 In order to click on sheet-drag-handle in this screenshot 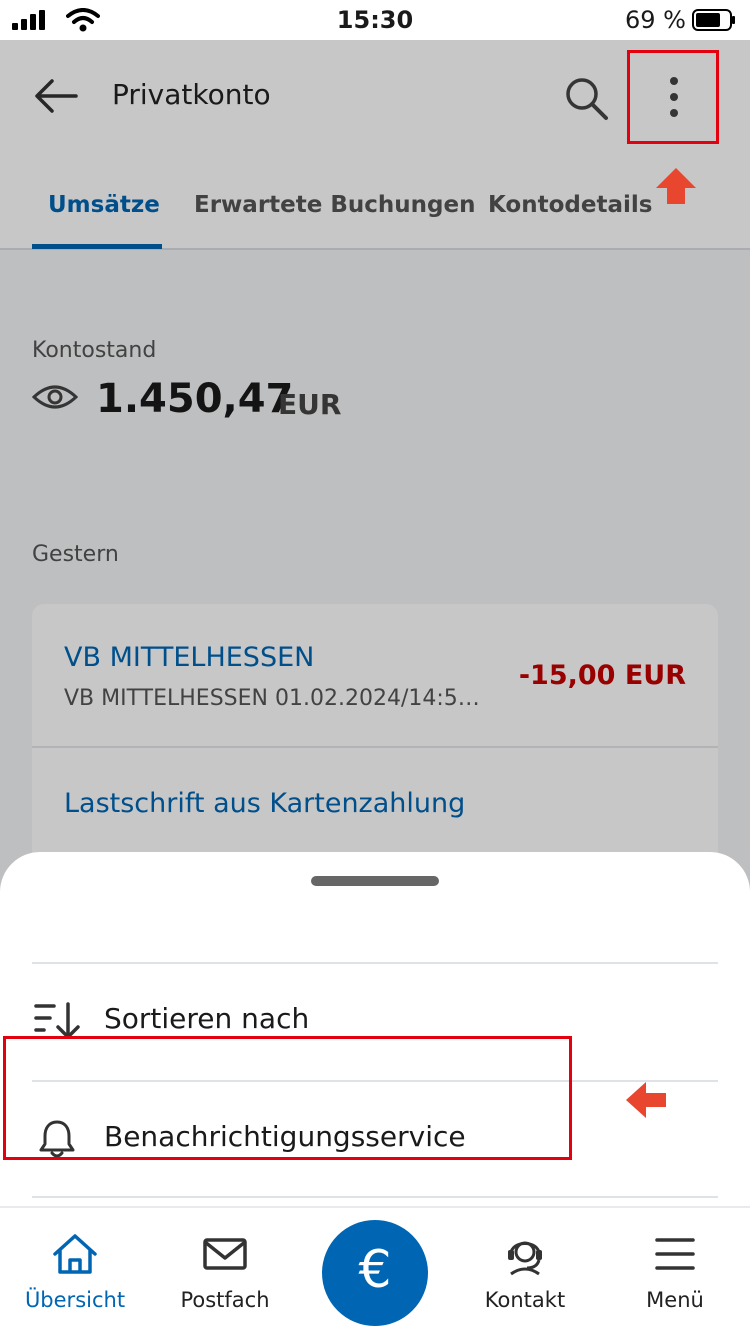, I will do `click(375, 881)`.